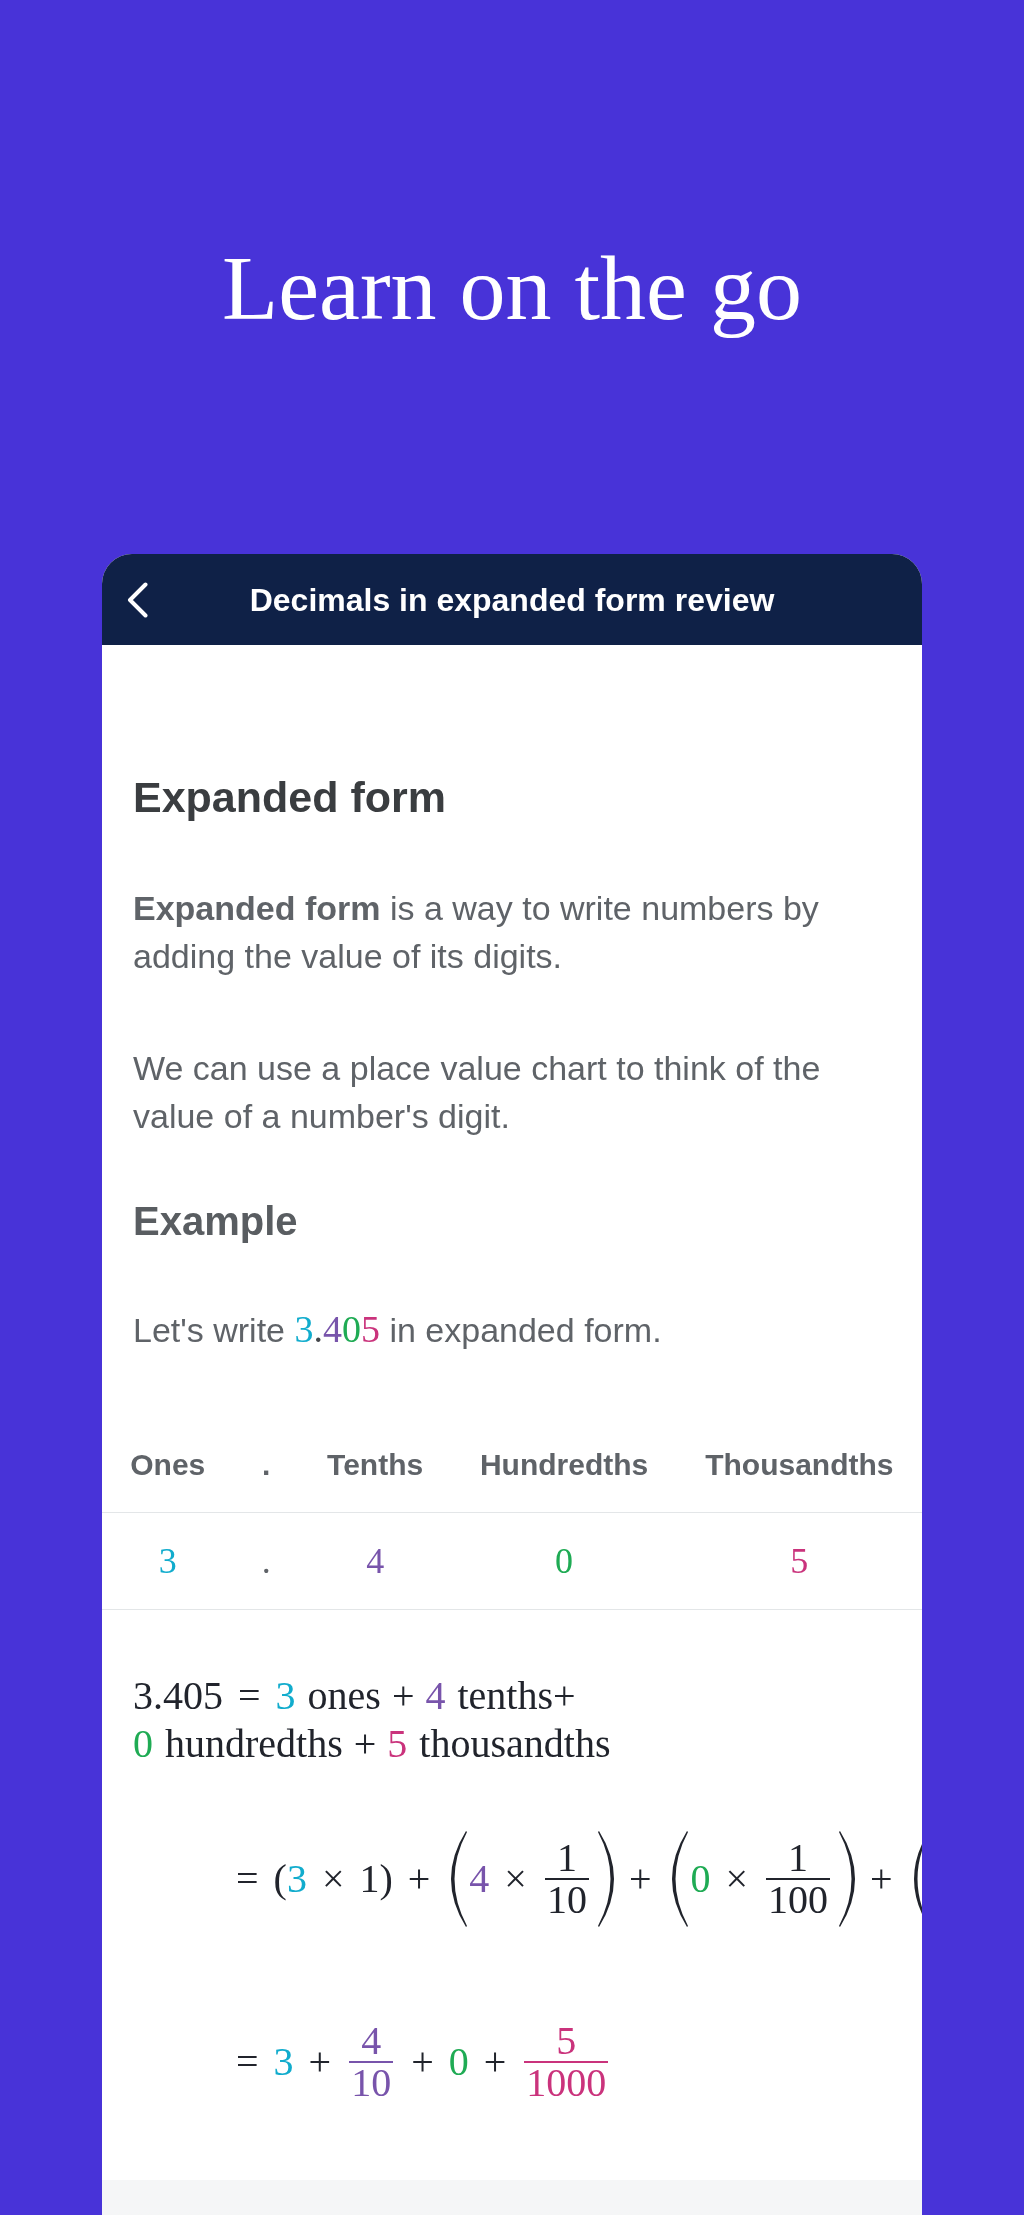 The image size is (1024, 2215). Describe the element at coordinates (266, 1561) in the screenshot. I see `table-cell: .` at that location.